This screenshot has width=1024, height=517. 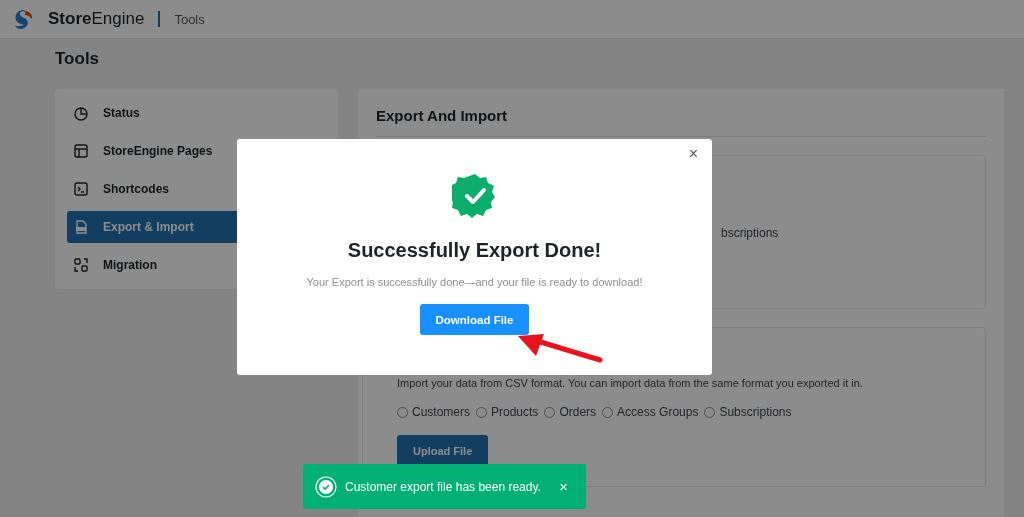 What do you see at coordinates (630, 383) in the screenshot?
I see `import-description: Import your data from CSV format. You can import data from the same format you exported it in.` at bounding box center [630, 383].